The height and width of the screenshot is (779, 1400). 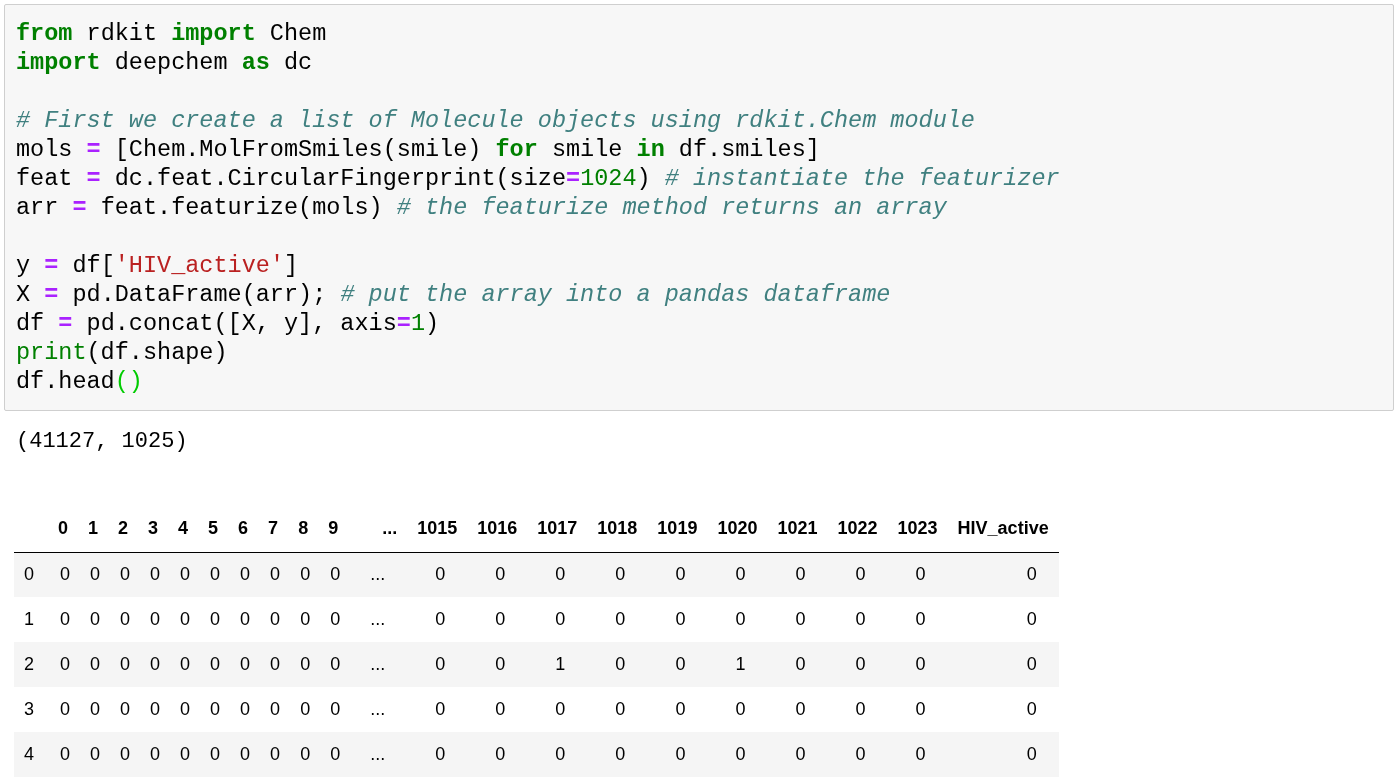 I want to click on code-line: feat = dc.feat.CircularFingerprint(size=1024) # instantiate the featurizer, so click(x=538, y=178).